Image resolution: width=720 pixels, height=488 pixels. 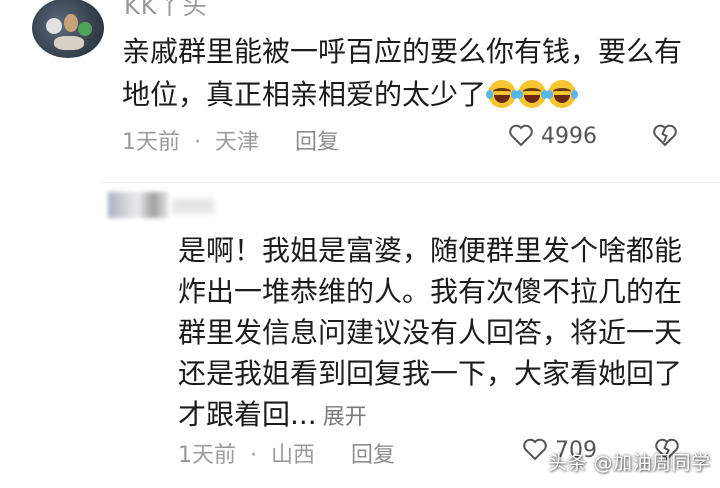 I want to click on expand-button: 展开, so click(x=345, y=417).